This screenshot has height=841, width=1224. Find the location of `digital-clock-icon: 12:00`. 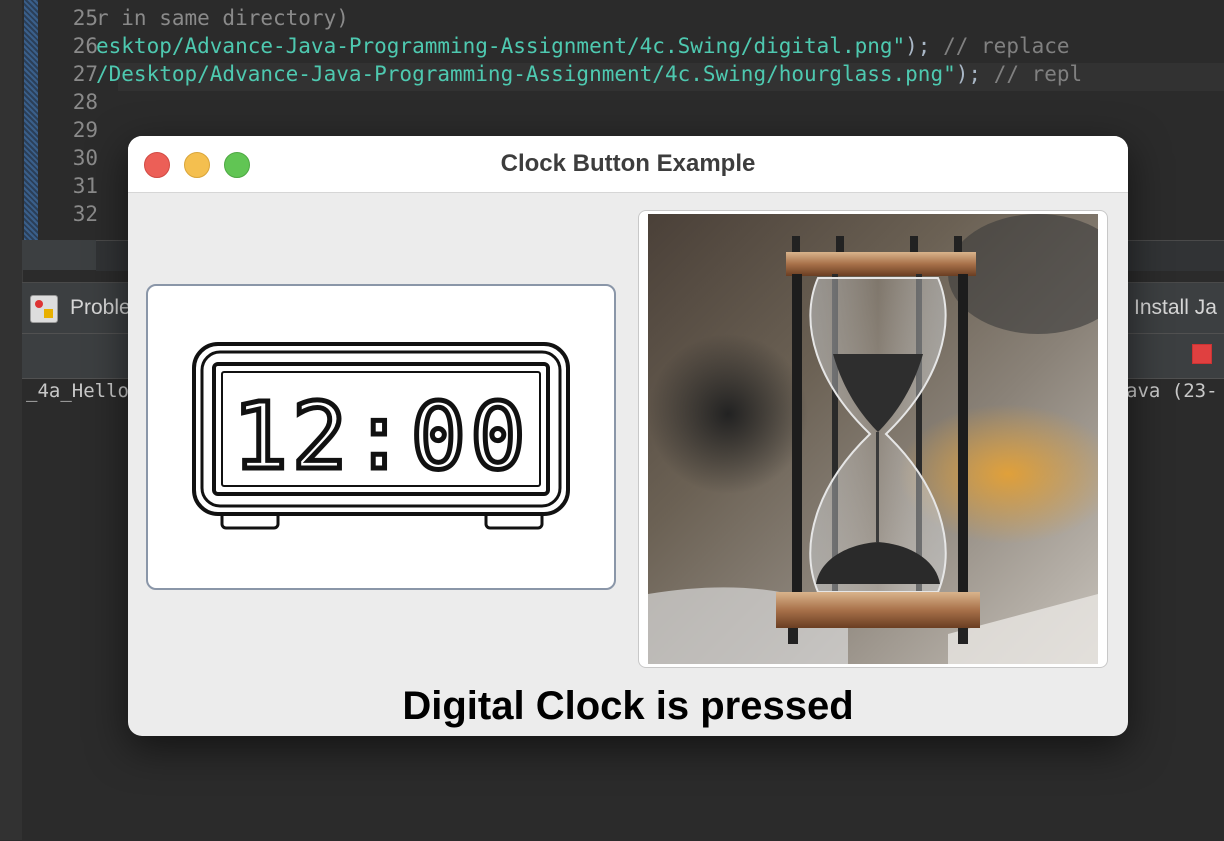

digital-clock-icon: 12:00 is located at coordinates (381, 436).